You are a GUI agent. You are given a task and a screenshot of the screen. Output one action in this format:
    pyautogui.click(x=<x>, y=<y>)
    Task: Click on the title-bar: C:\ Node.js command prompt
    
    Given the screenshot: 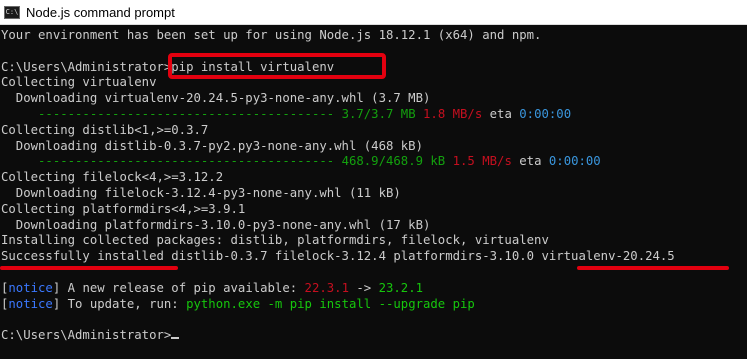 What is the action you would take?
    pyautogui.click(x=373, y=12)
    